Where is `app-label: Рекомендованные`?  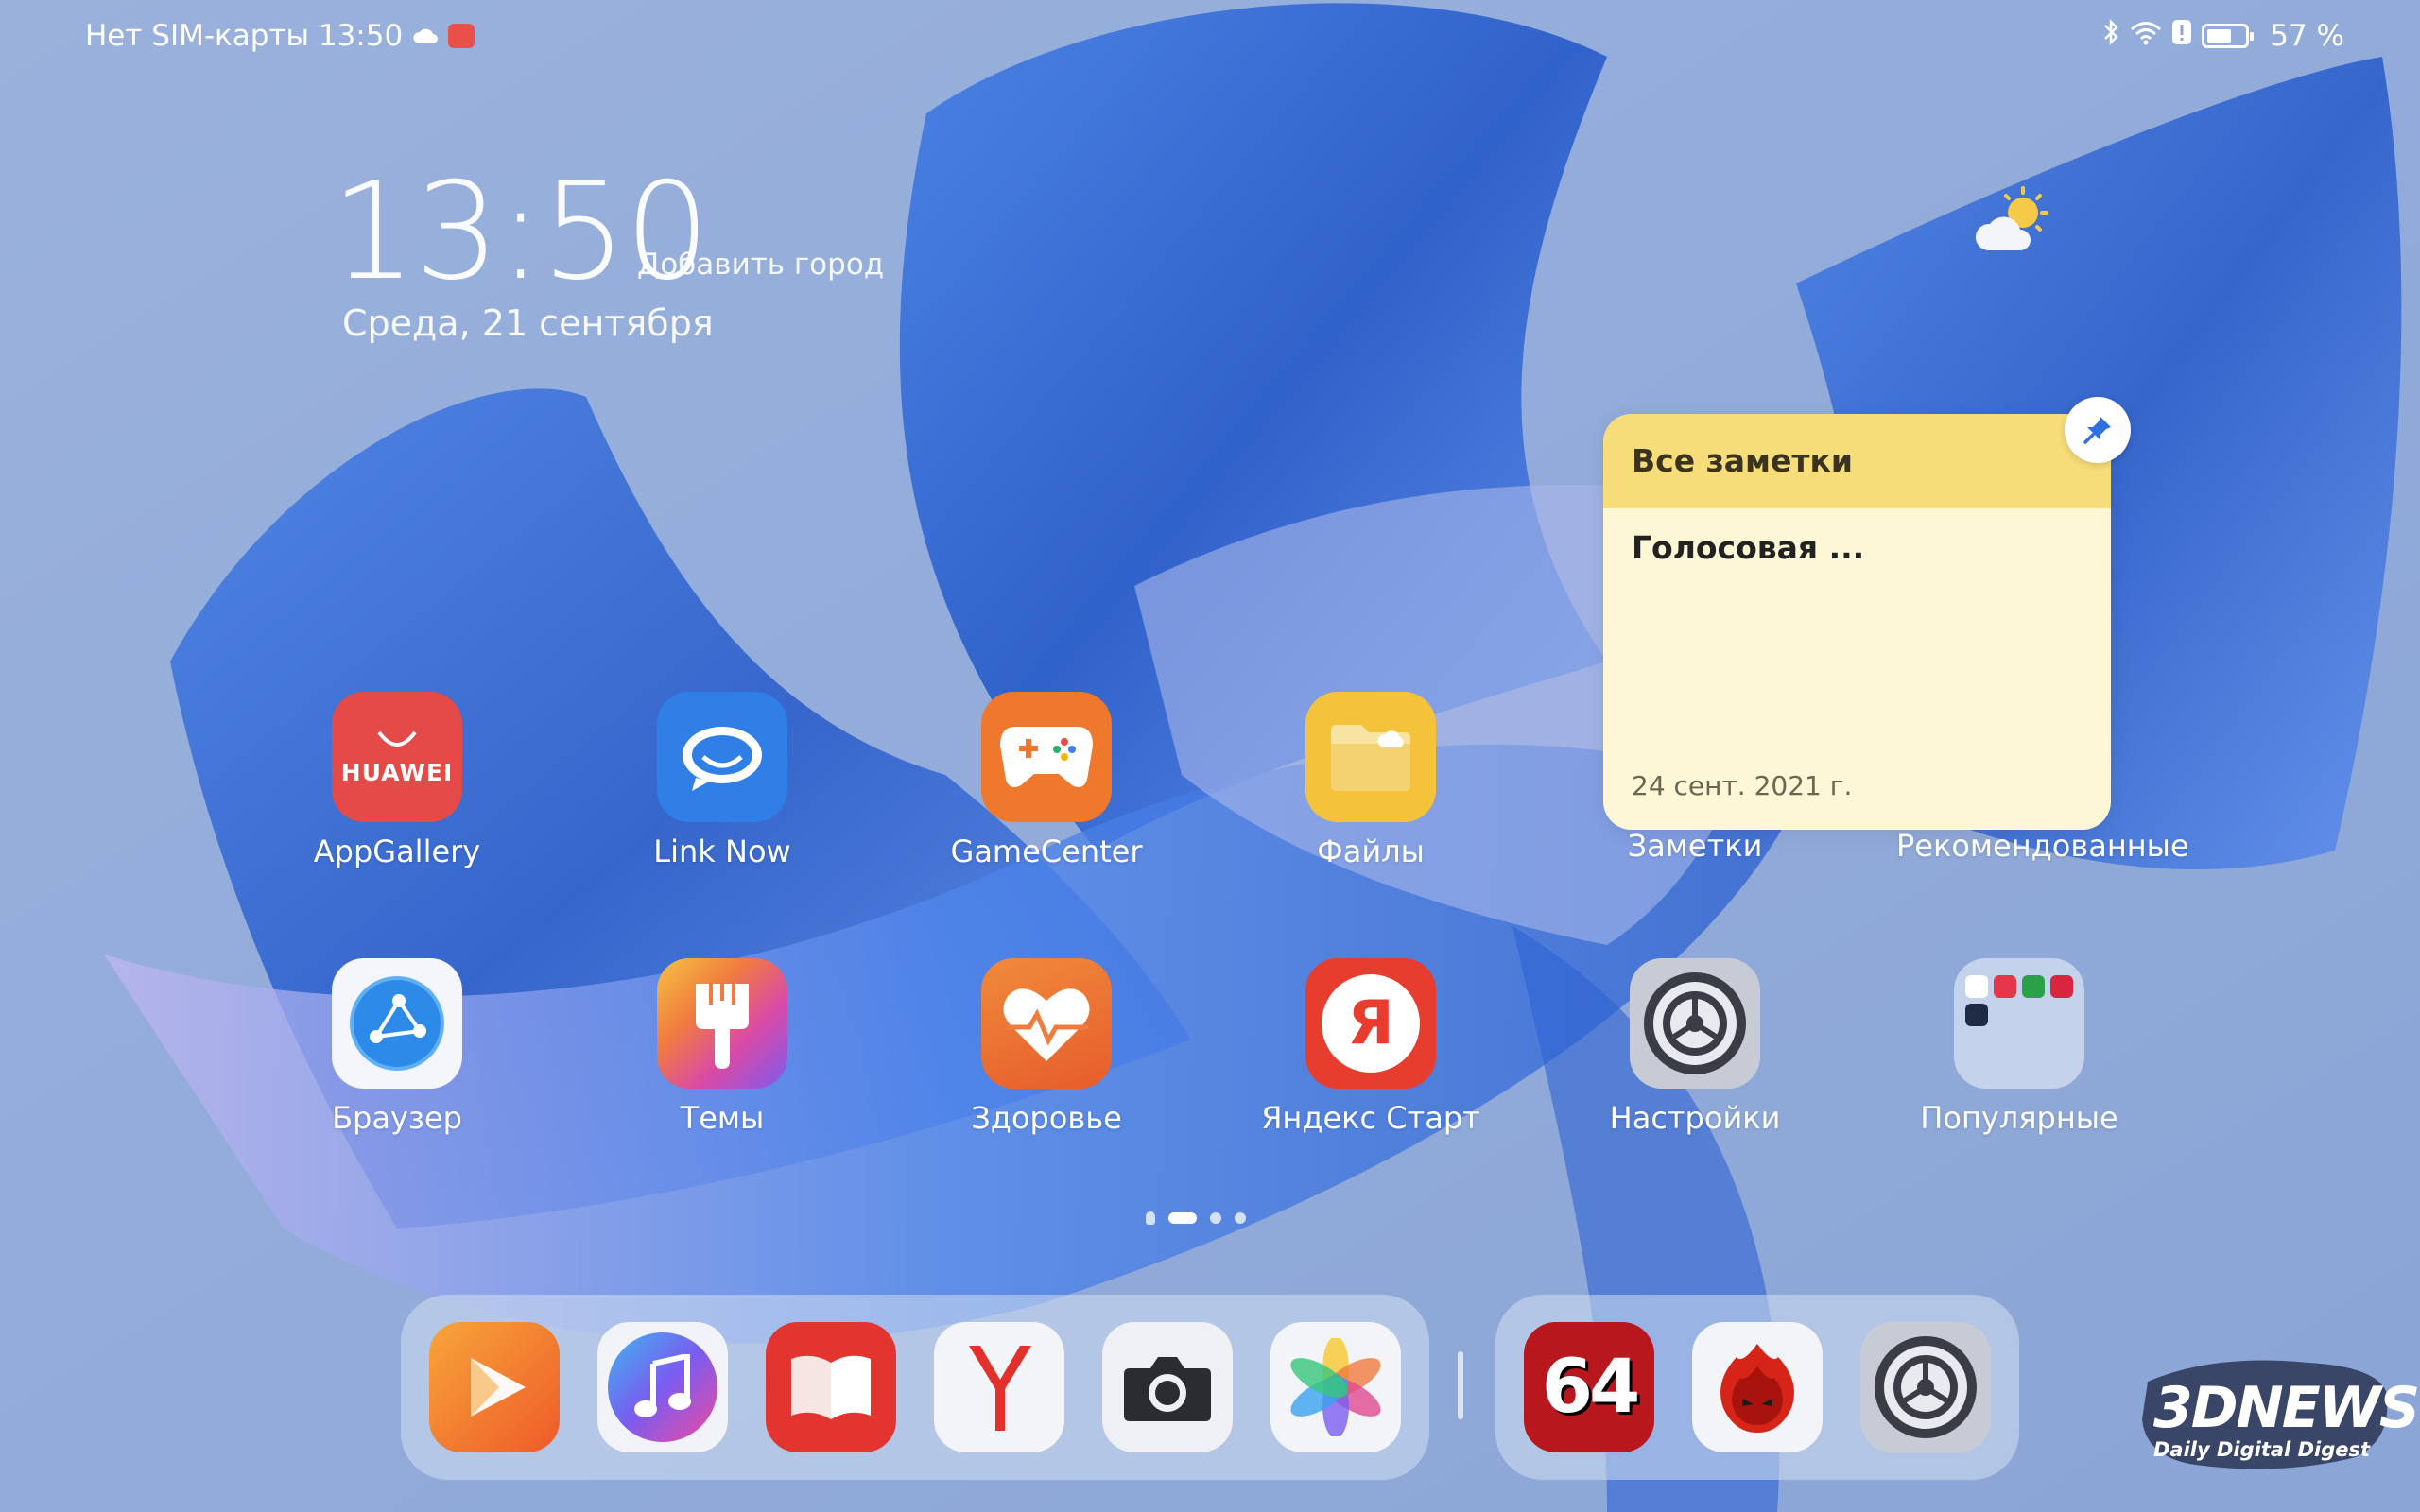 app-label: Рекомендованные is located at coordinates (2042, 846).